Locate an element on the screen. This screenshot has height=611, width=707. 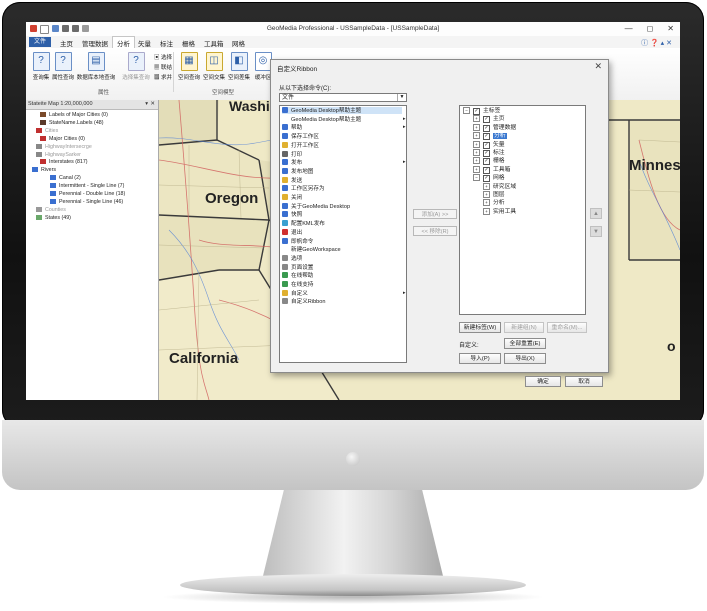
move-down-icon: ▼ is located at coordinates (596, 231).